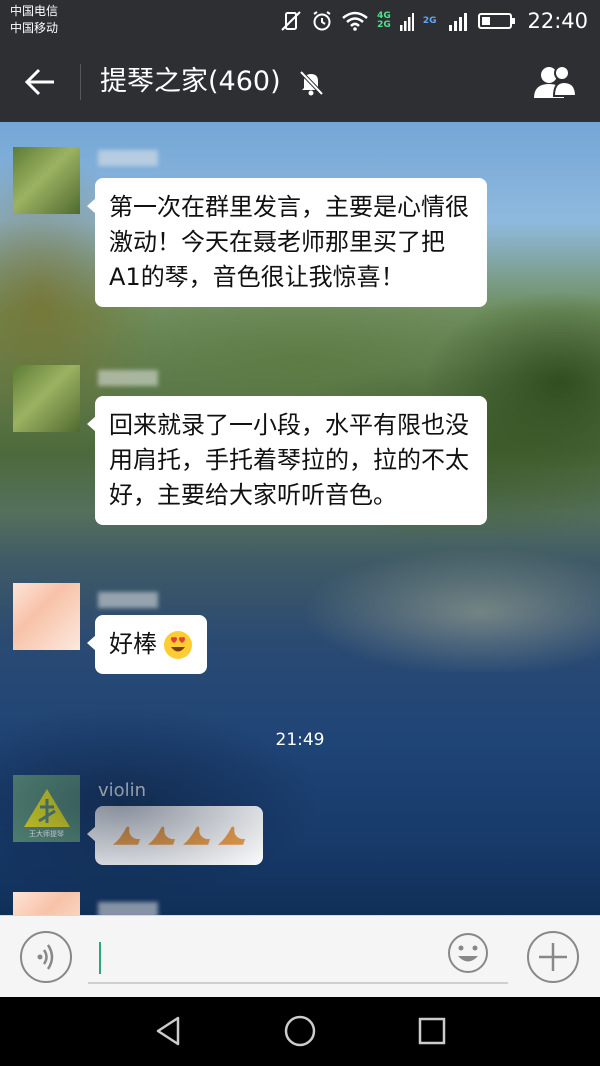 The height and width of the screenshot is (1066, 600). What do you see at coordinates (100, 958) in the screenshot?
I see `text-caret` at bounding box center [100, 958].